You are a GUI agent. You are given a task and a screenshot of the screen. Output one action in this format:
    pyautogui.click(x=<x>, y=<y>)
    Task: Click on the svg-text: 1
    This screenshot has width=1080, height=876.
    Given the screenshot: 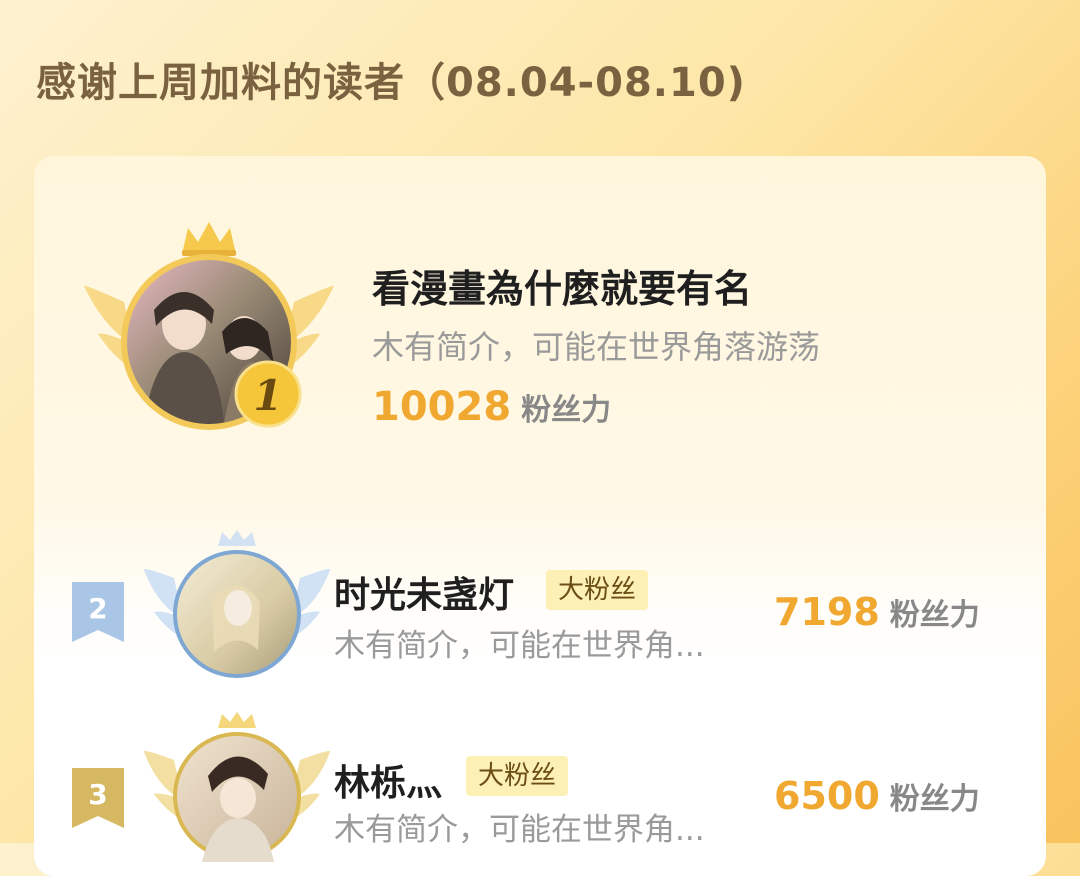 What is the action you would take?
    pyautogui.click(x=267, y=395)
    